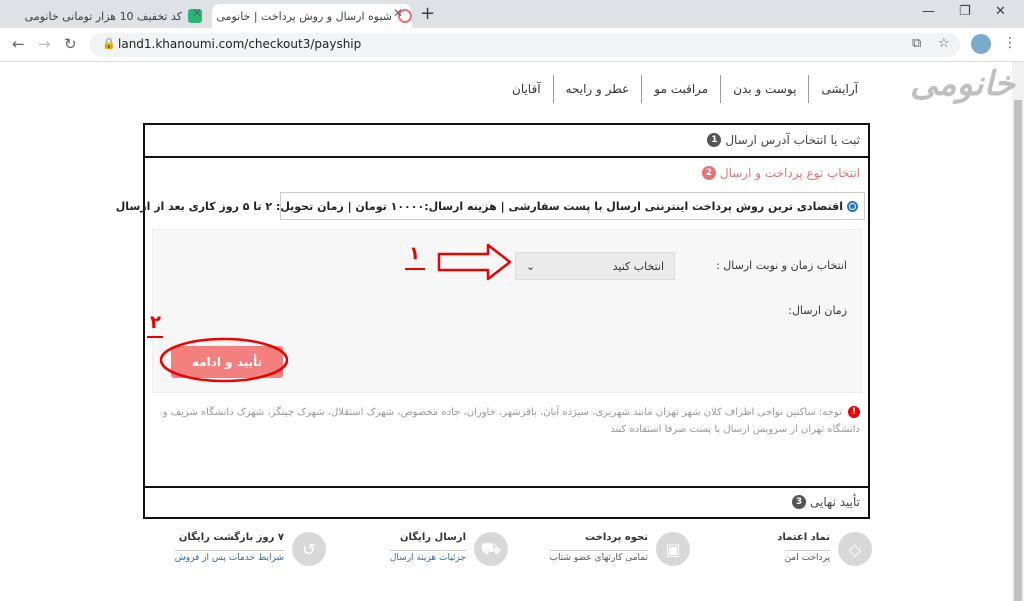  Describe the element at coordinates (224, 360) in the screenshot. I see `annotation-circle-icon` at that location.